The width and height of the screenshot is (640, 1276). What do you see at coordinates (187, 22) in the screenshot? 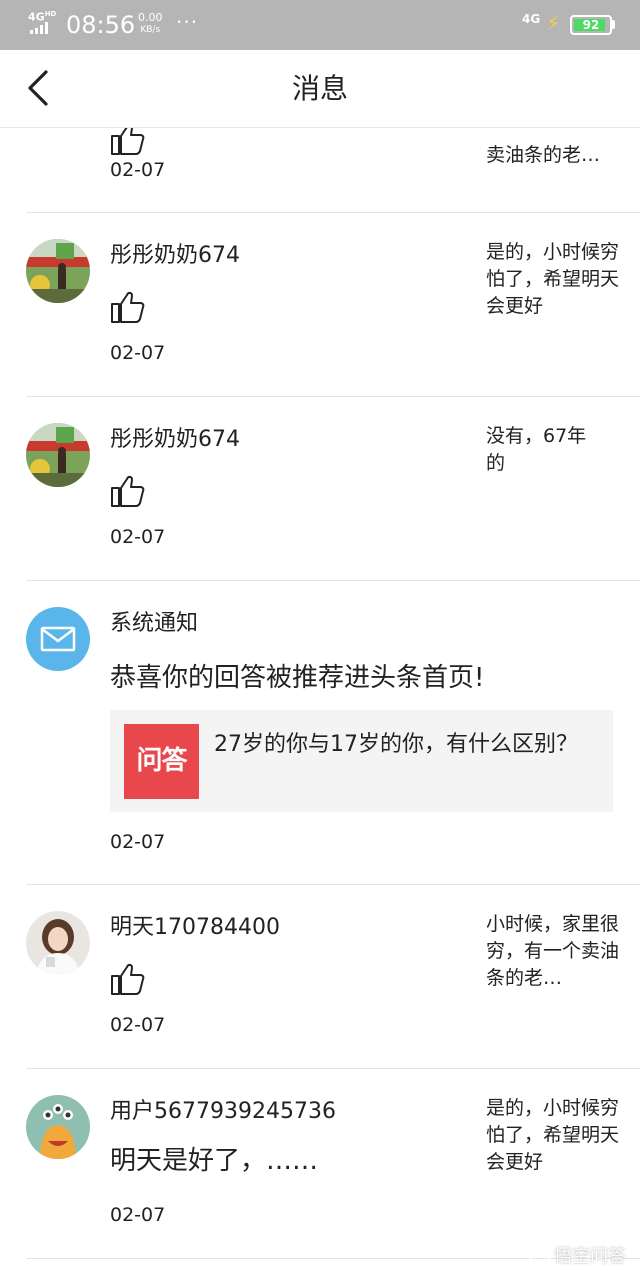
I see `more-notifications-icon: ···` at bounding box center [187, 22].